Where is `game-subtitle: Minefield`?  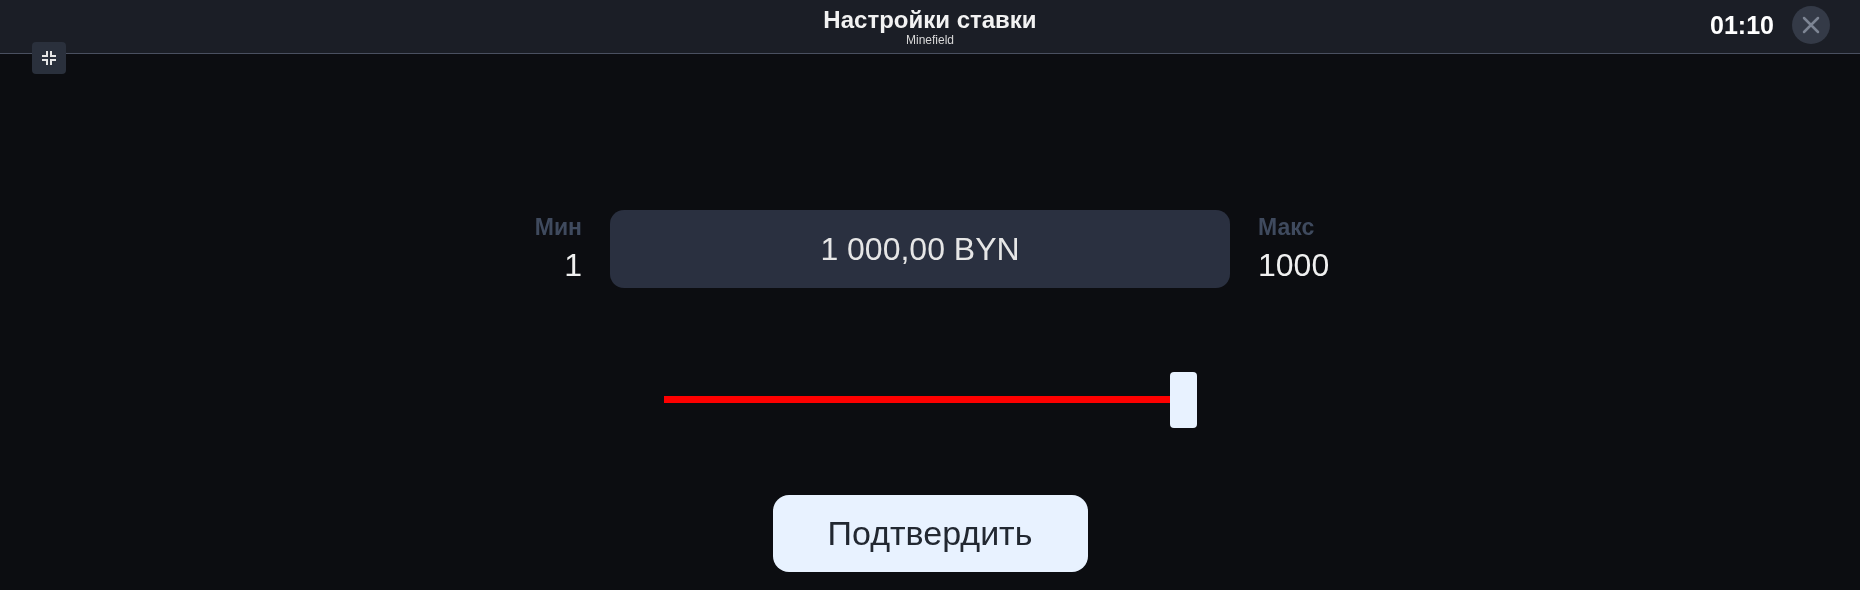
game-subtitle: Minefield is located at coordinates (930, 39).